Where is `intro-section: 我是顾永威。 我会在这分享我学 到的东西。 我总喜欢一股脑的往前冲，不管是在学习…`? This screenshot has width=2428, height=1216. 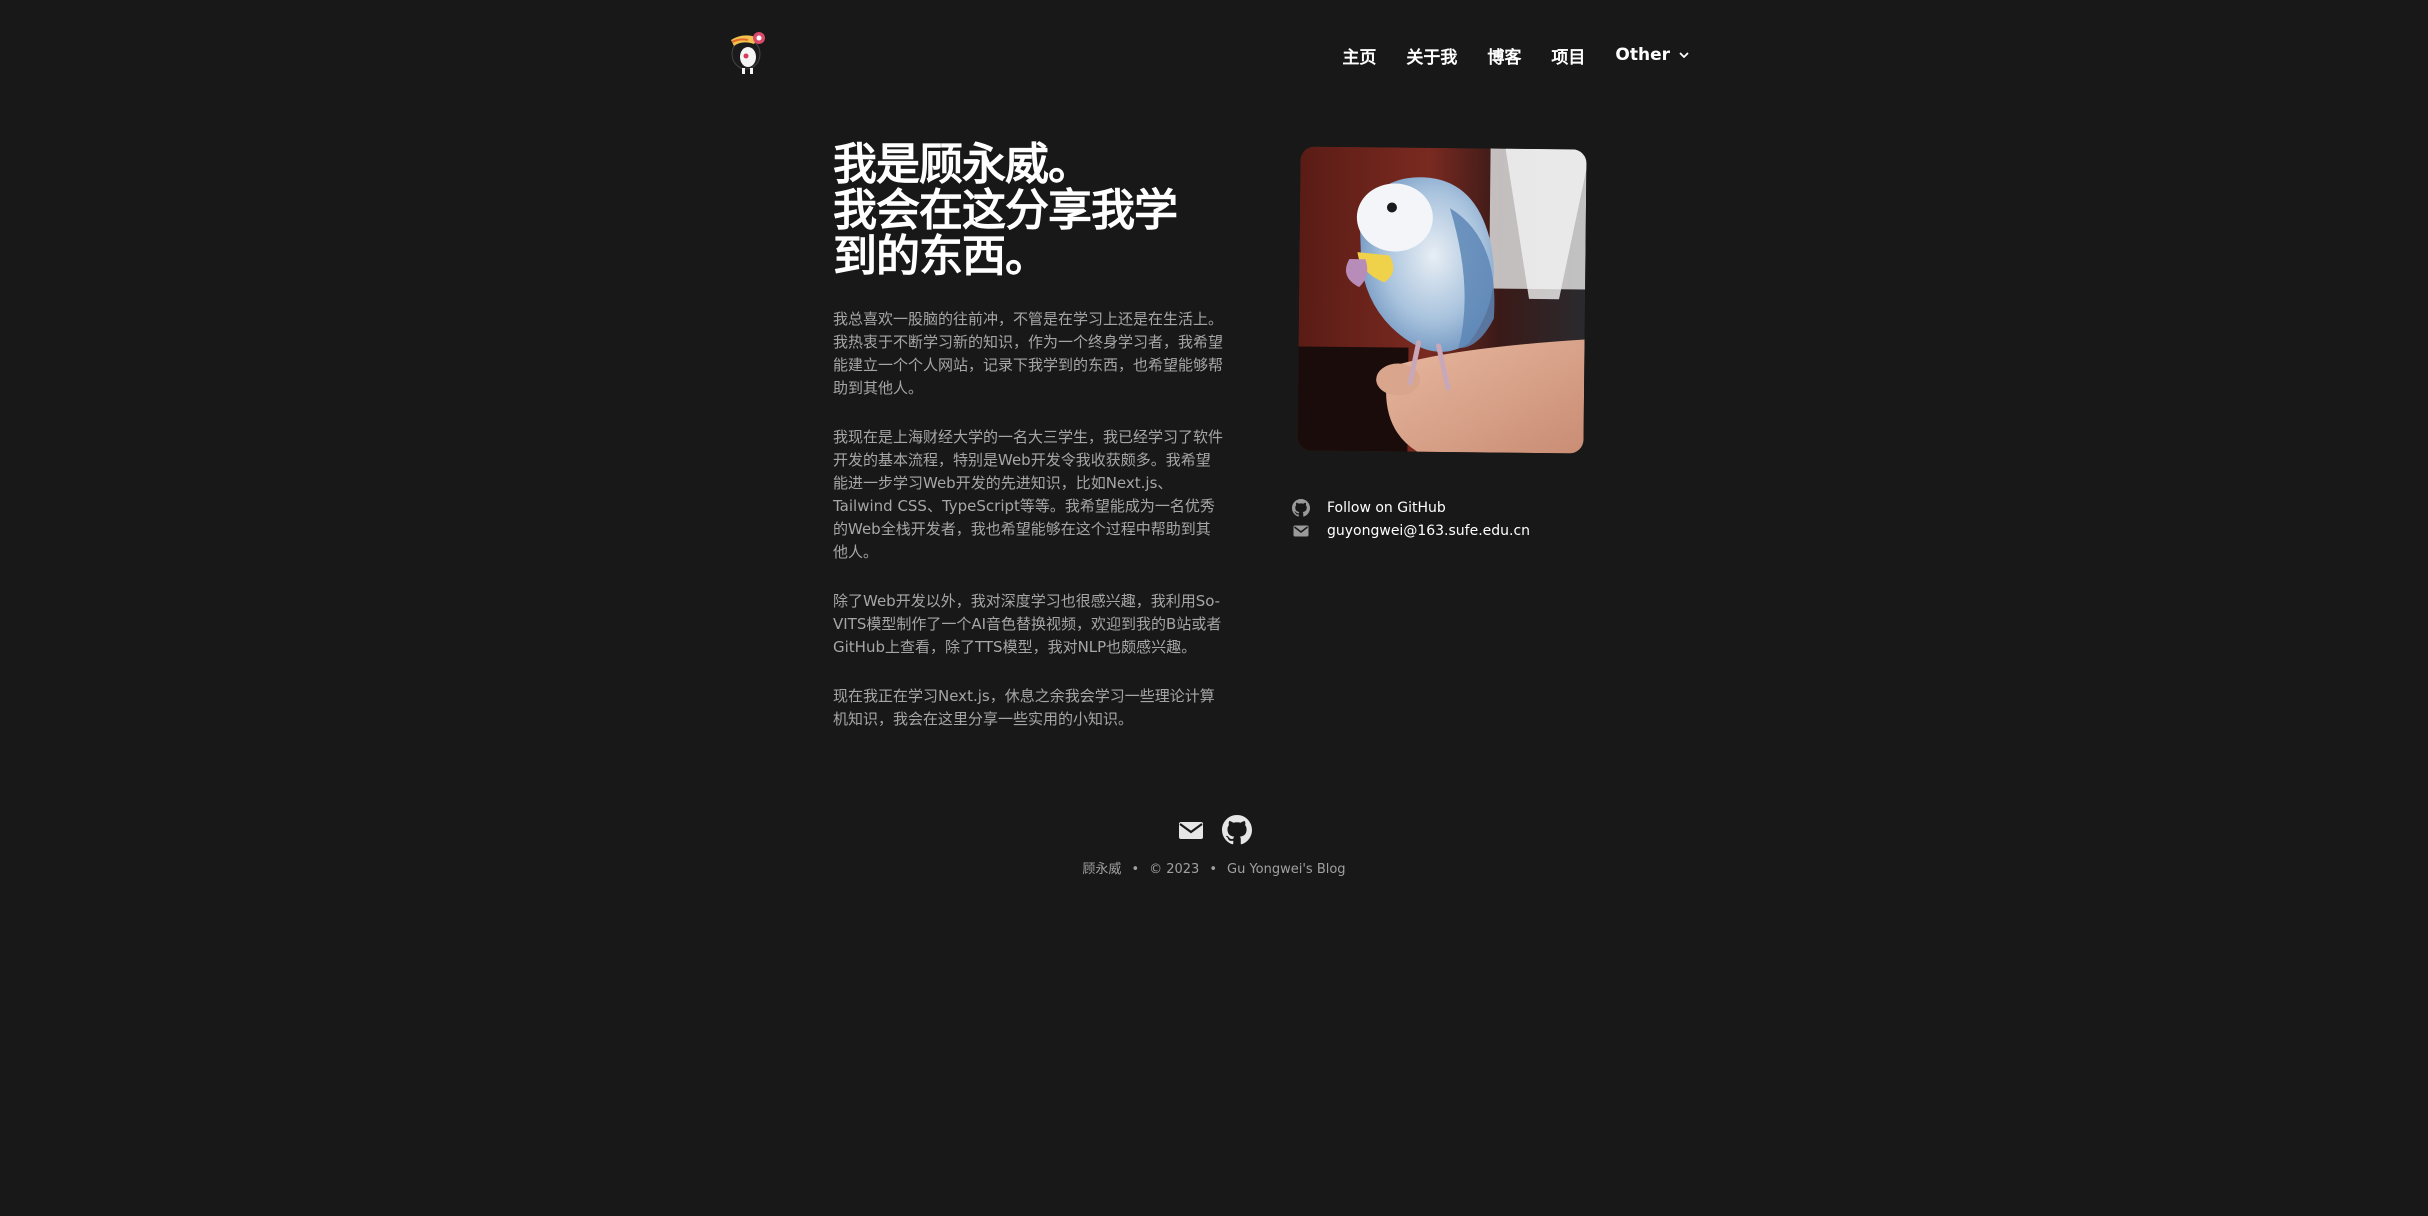 intro-section: 我是顾永威。 我会在这分享我学 到的东西。 我总喜欢一股脑的往前冲，不管是在学习… is located at coordinates (1028, 436).